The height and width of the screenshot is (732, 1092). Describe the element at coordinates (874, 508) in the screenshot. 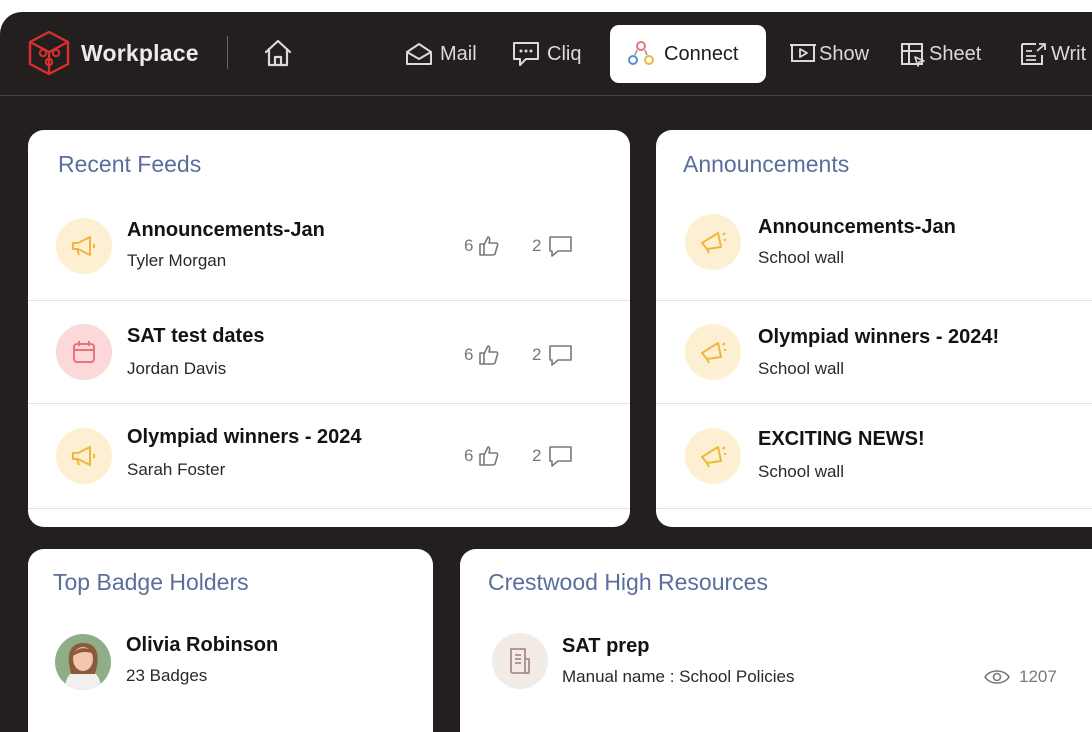

I see `announcement-list-divider` at that location.